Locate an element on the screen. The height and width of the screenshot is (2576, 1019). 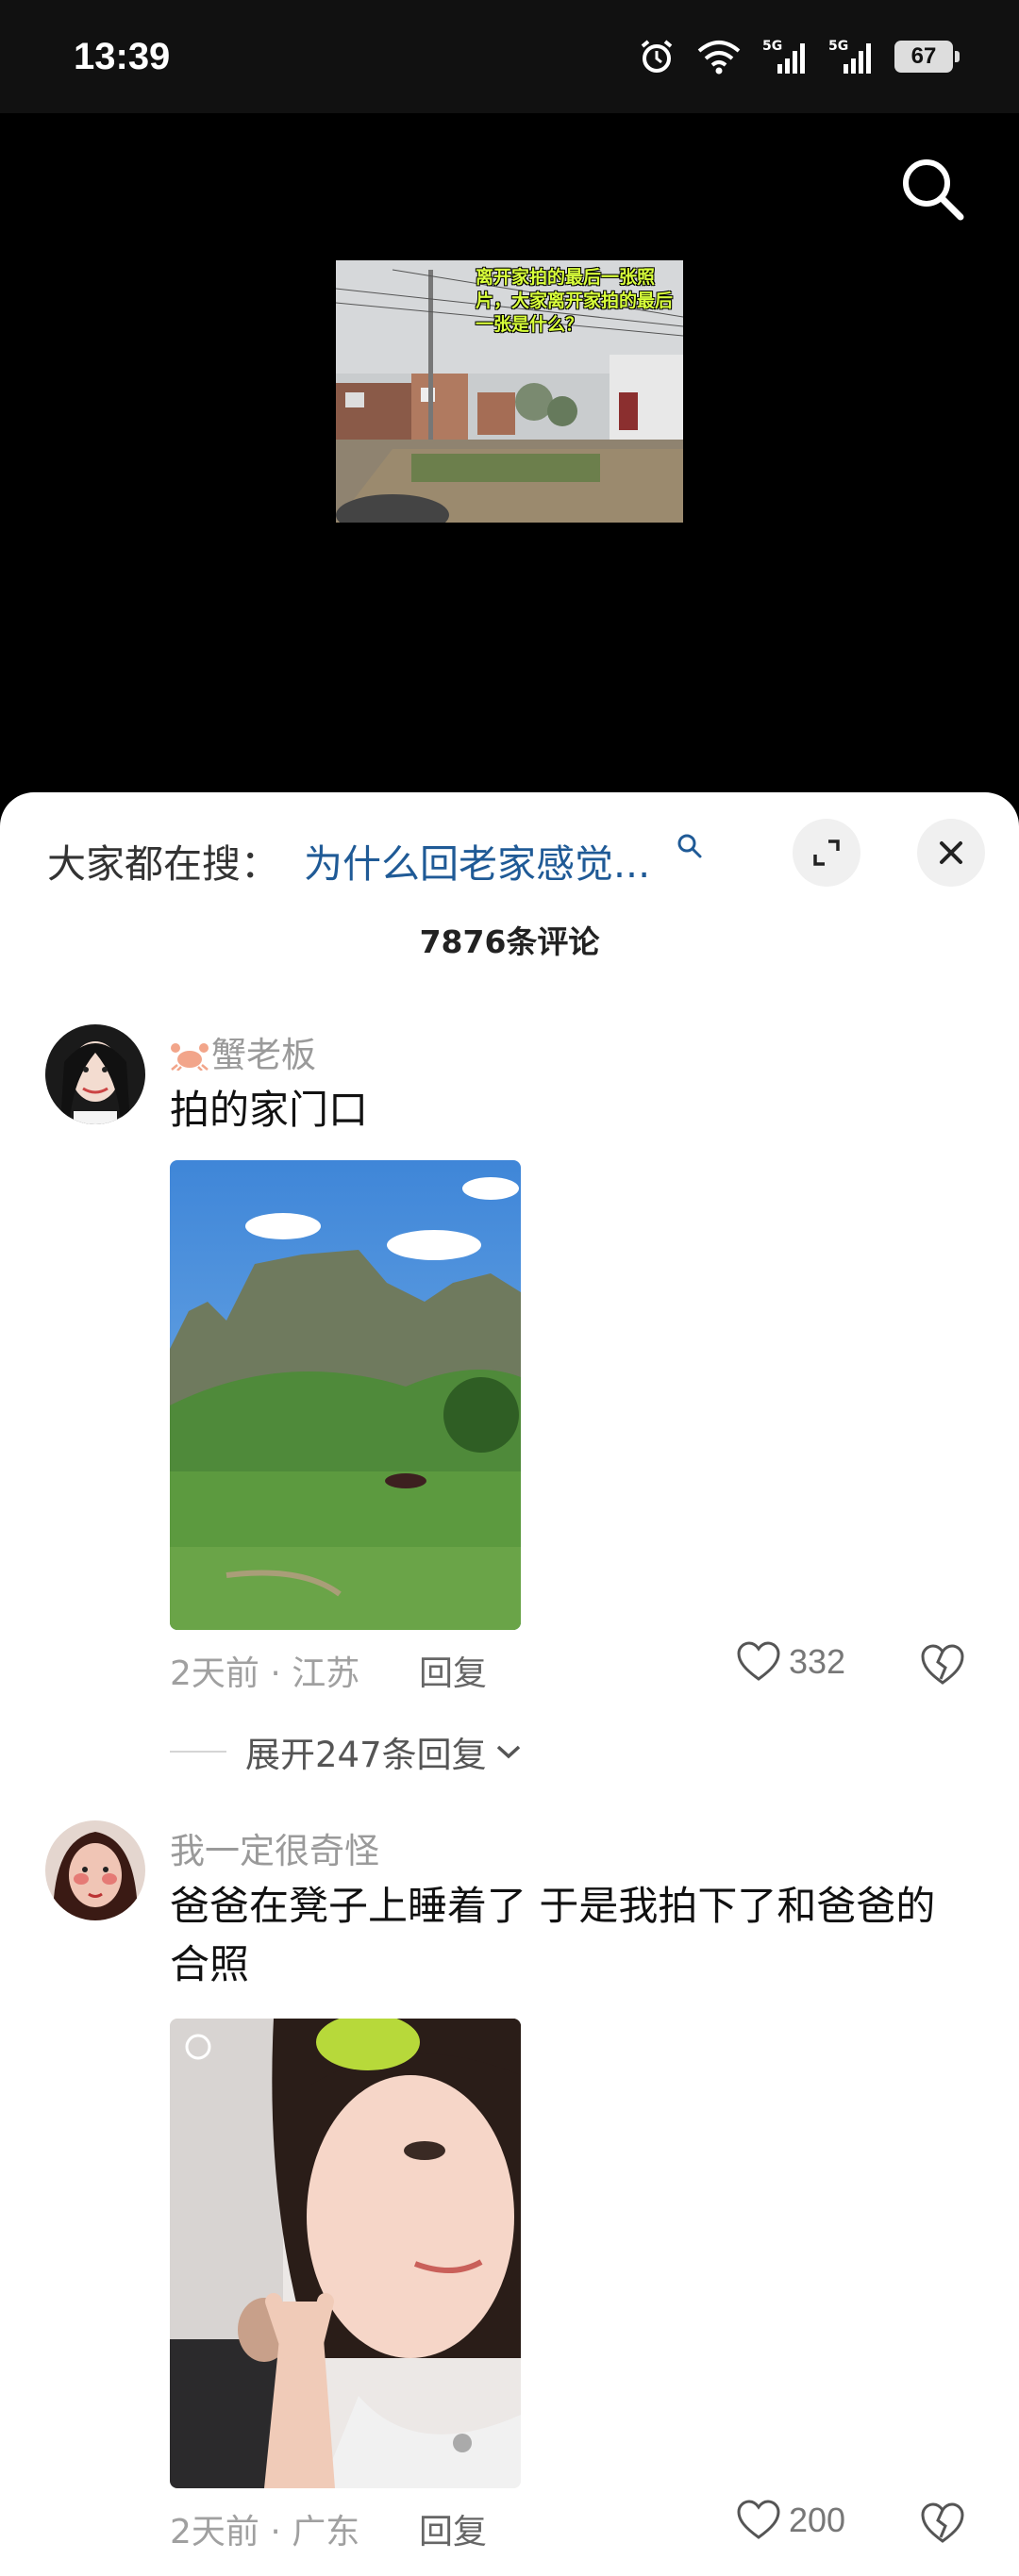
mountain-landscape-image is located at coordinates (345, 1395).